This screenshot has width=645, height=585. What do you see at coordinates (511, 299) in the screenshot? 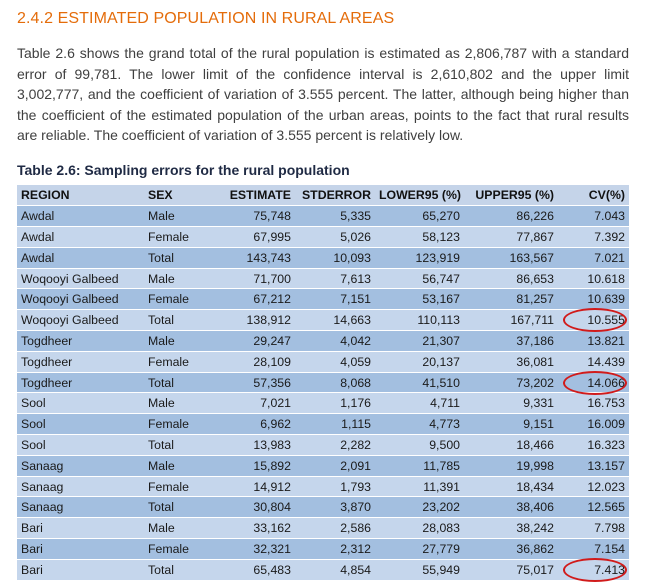
I see `cell-upper95: 81,257` at bounding box center [511, 299].